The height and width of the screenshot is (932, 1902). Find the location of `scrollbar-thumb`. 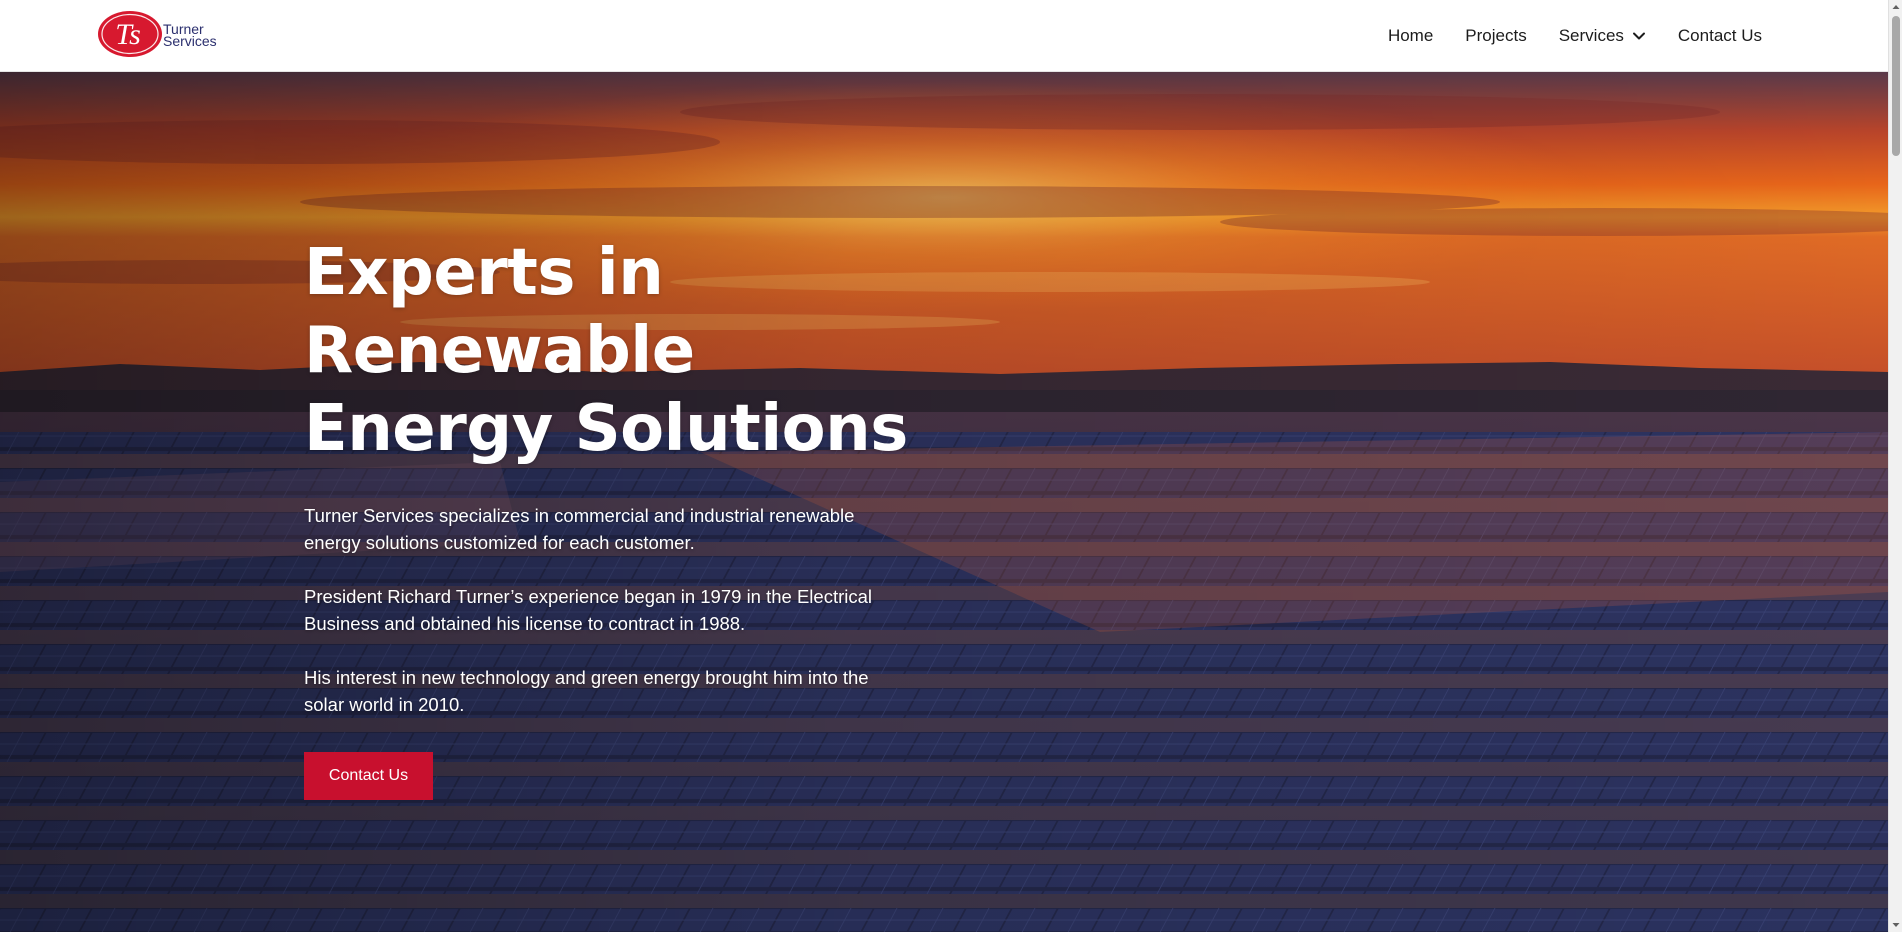

scrollbar-thumb is located at coordinates (1896, 86).